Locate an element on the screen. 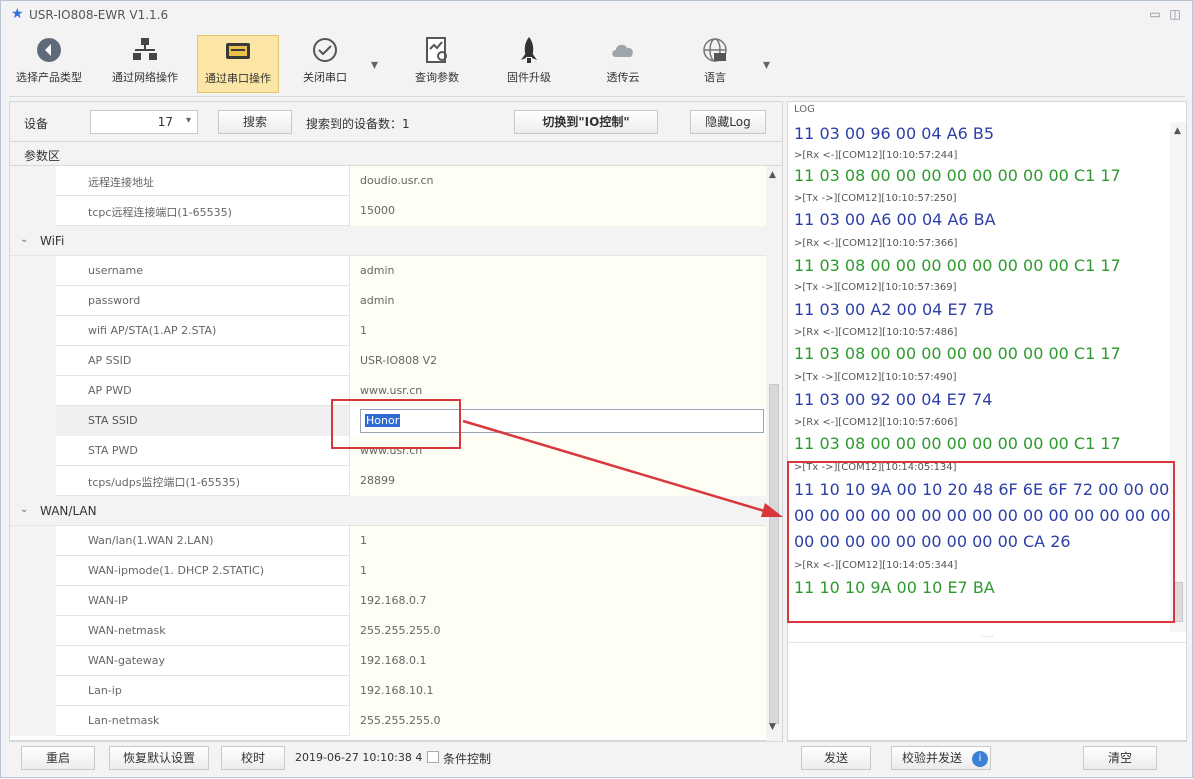 The height and width of the screenshot is (779, 1193). select-product-type-button: 选择产品类型 is located at coordinates (49, 64).